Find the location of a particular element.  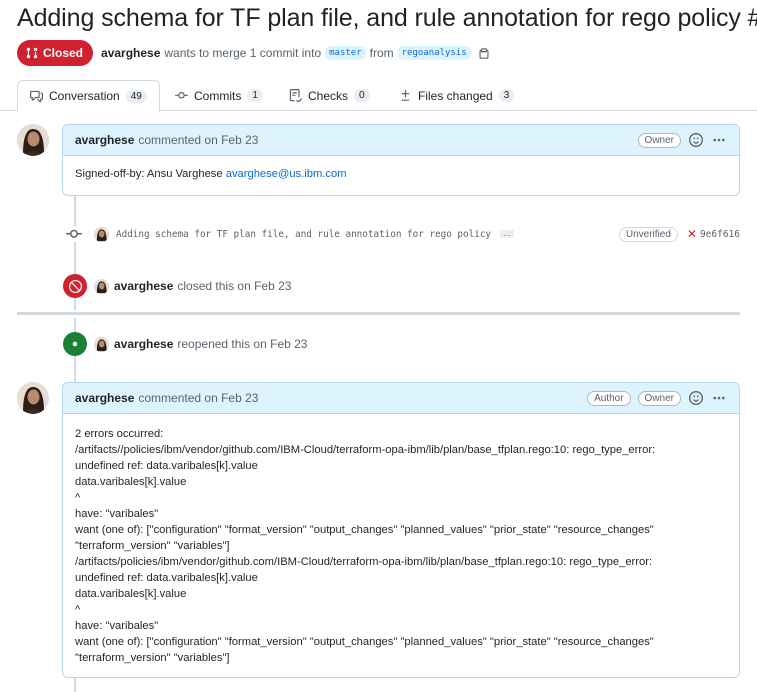

x-icon: ✕ is located at coordinates (692, 234).